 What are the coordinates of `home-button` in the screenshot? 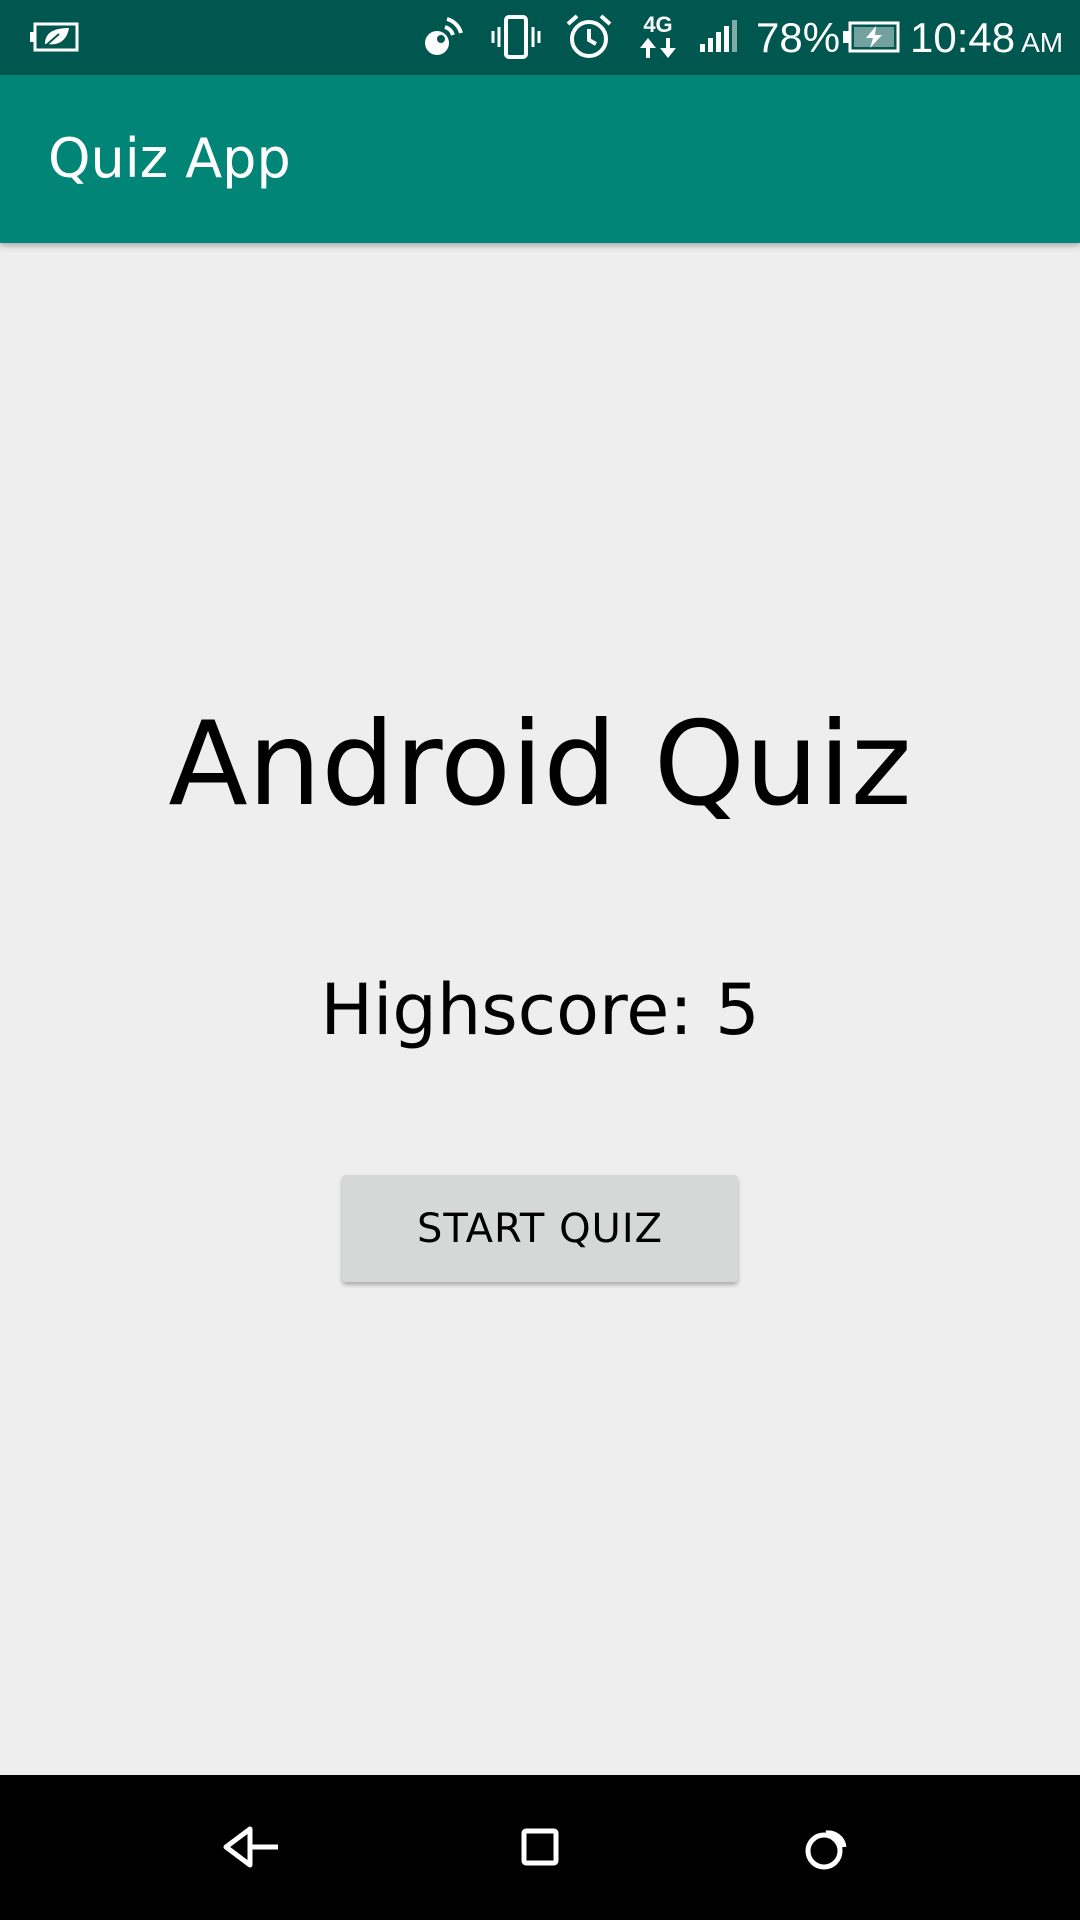 It's located at (540, 1847).